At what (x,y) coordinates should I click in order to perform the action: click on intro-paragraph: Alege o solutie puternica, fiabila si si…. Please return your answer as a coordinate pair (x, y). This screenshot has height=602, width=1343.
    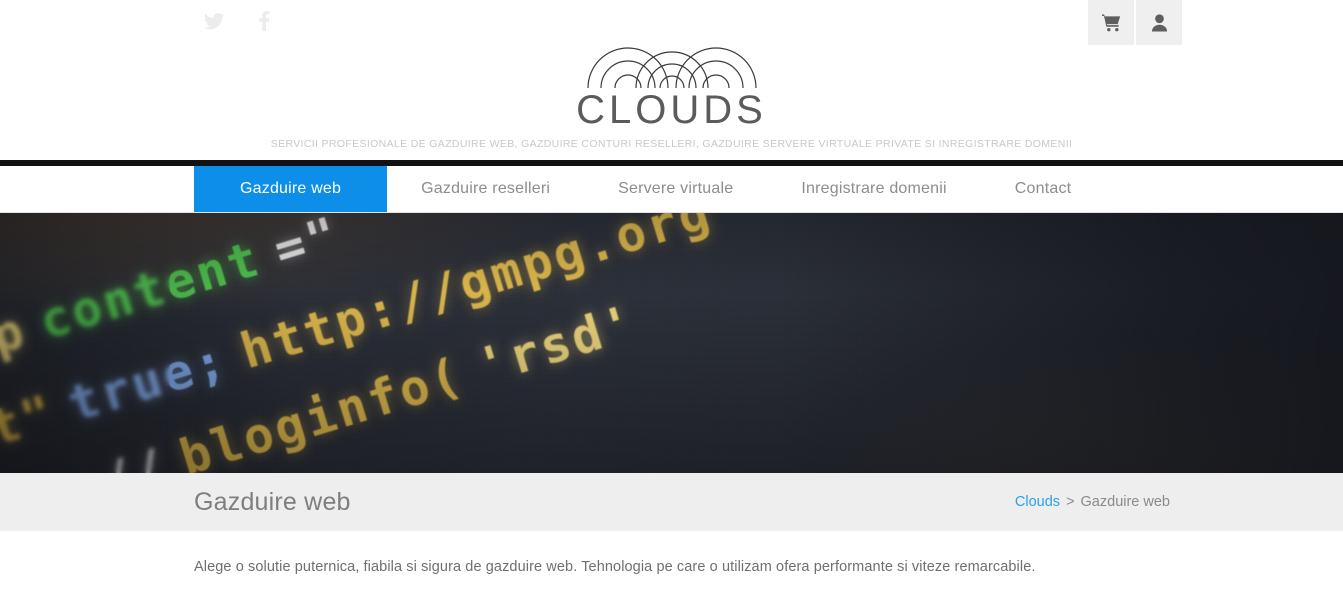
    Looking at the image, I should click on (615, 567).